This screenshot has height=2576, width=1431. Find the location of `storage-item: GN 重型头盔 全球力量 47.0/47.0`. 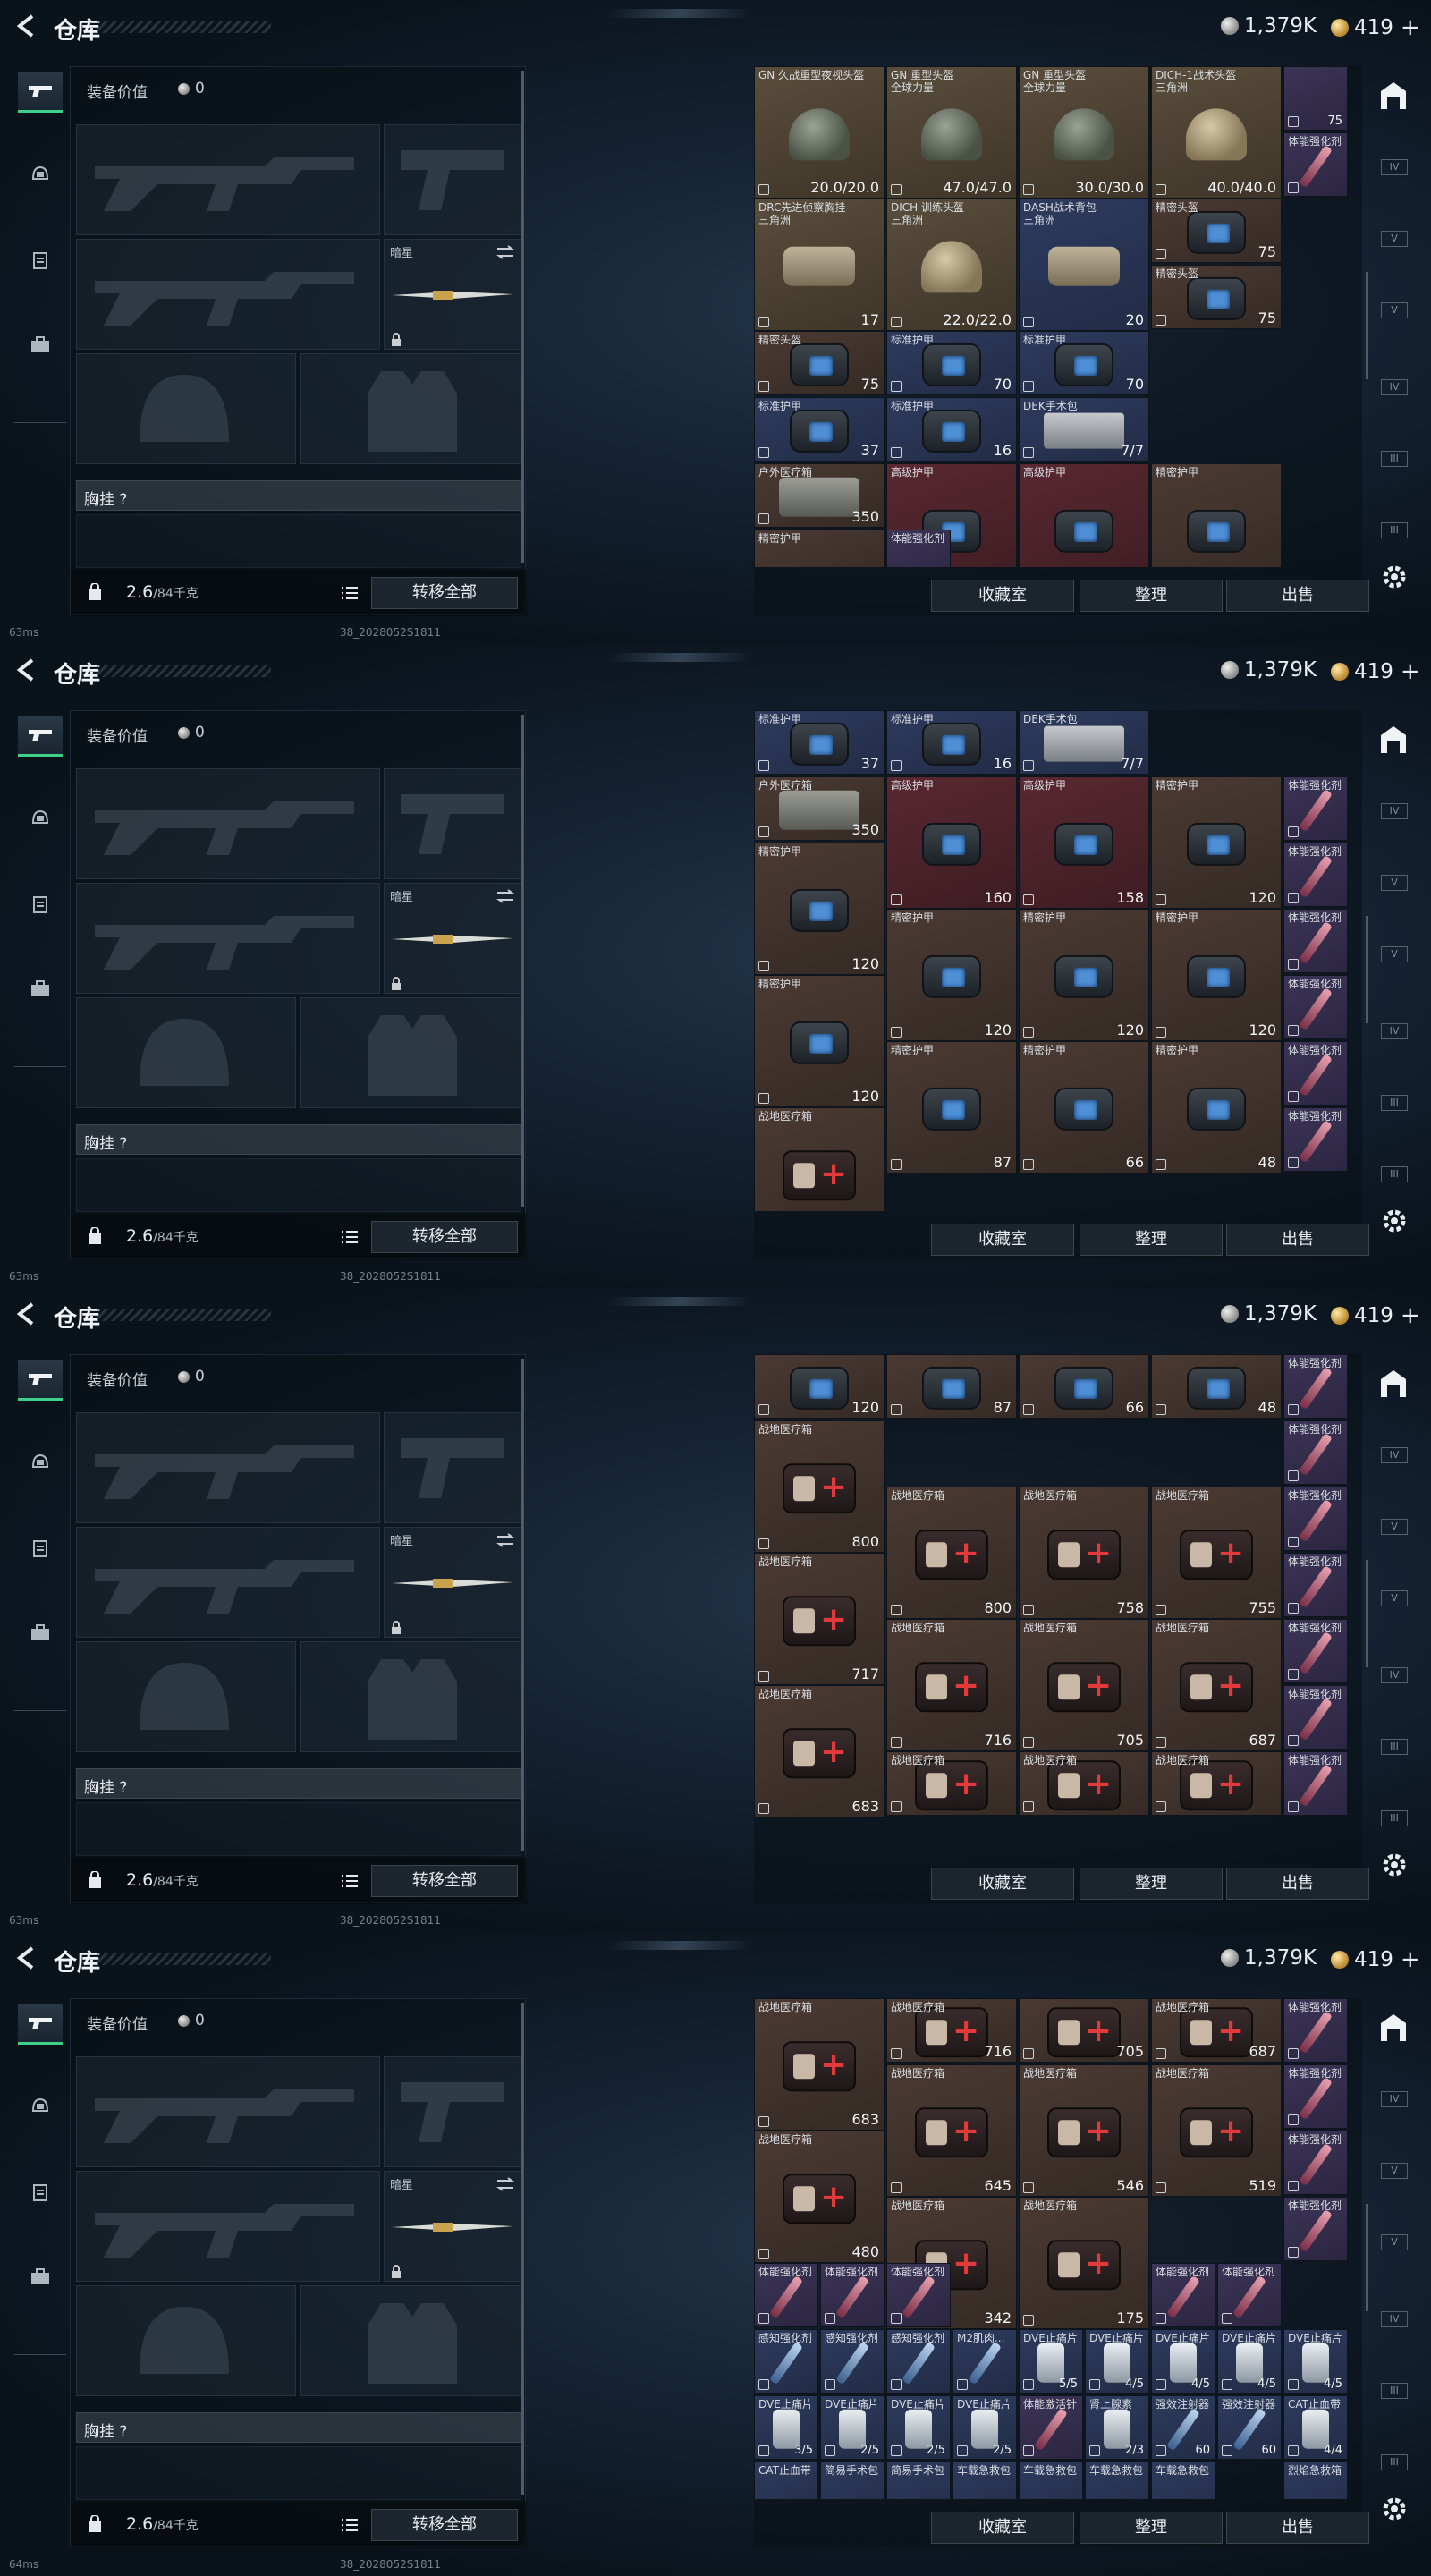

storage-item: GN 重型头盔 全球力量 47.0/47.0 is located at coordinates (952, 132).